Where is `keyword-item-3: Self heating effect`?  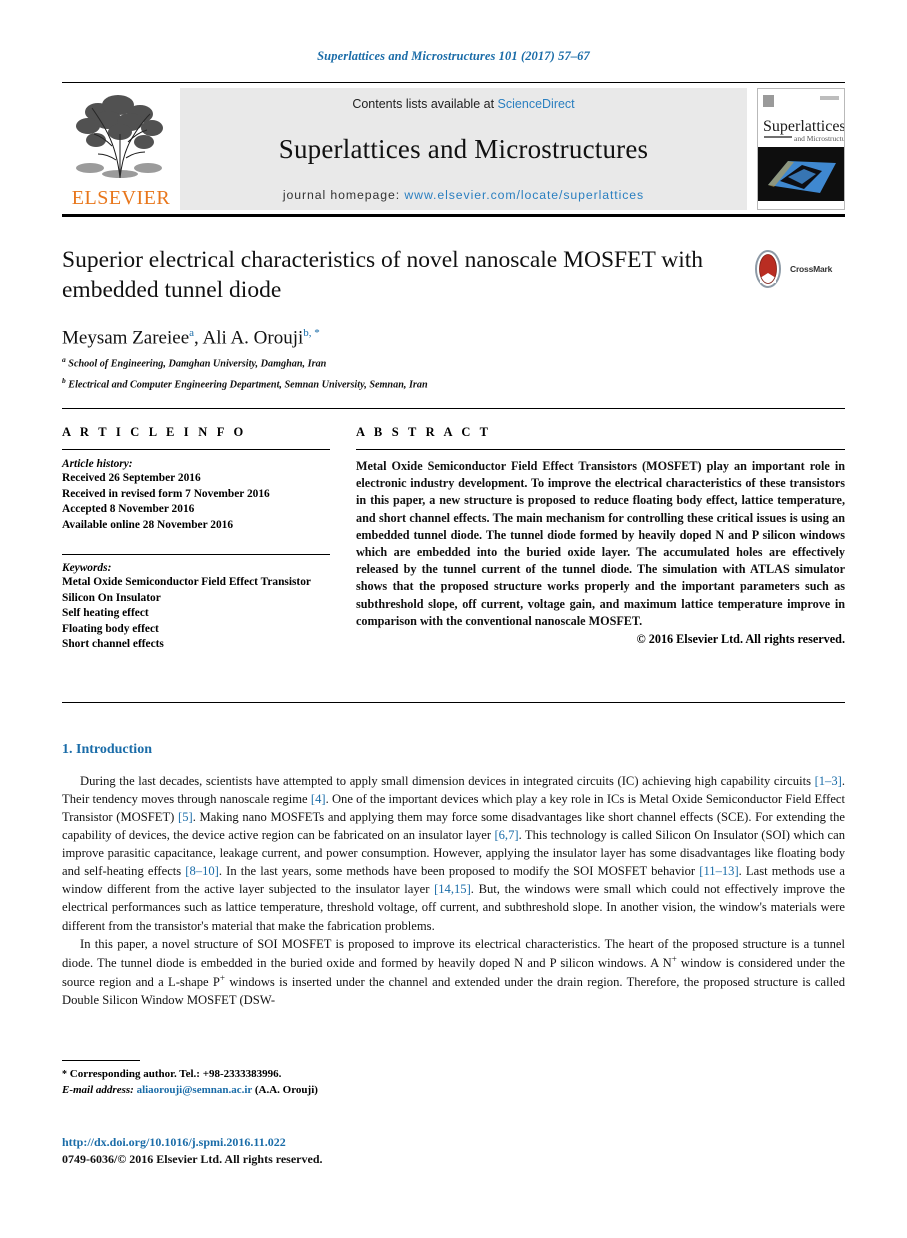 keyword-item-3: Self heating effect is located at coordinates (105, 613).